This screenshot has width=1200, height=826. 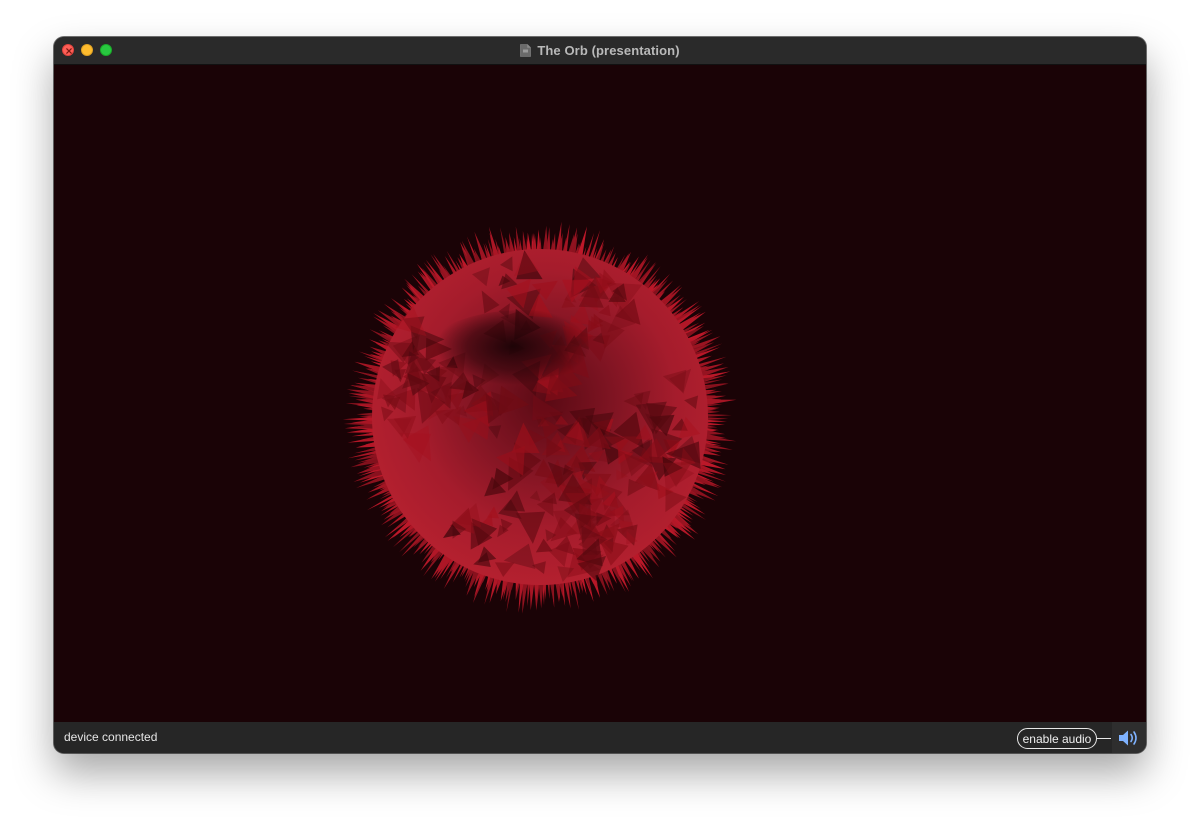 I want to click on audio-connector-line, so click(x=1104, y=738).